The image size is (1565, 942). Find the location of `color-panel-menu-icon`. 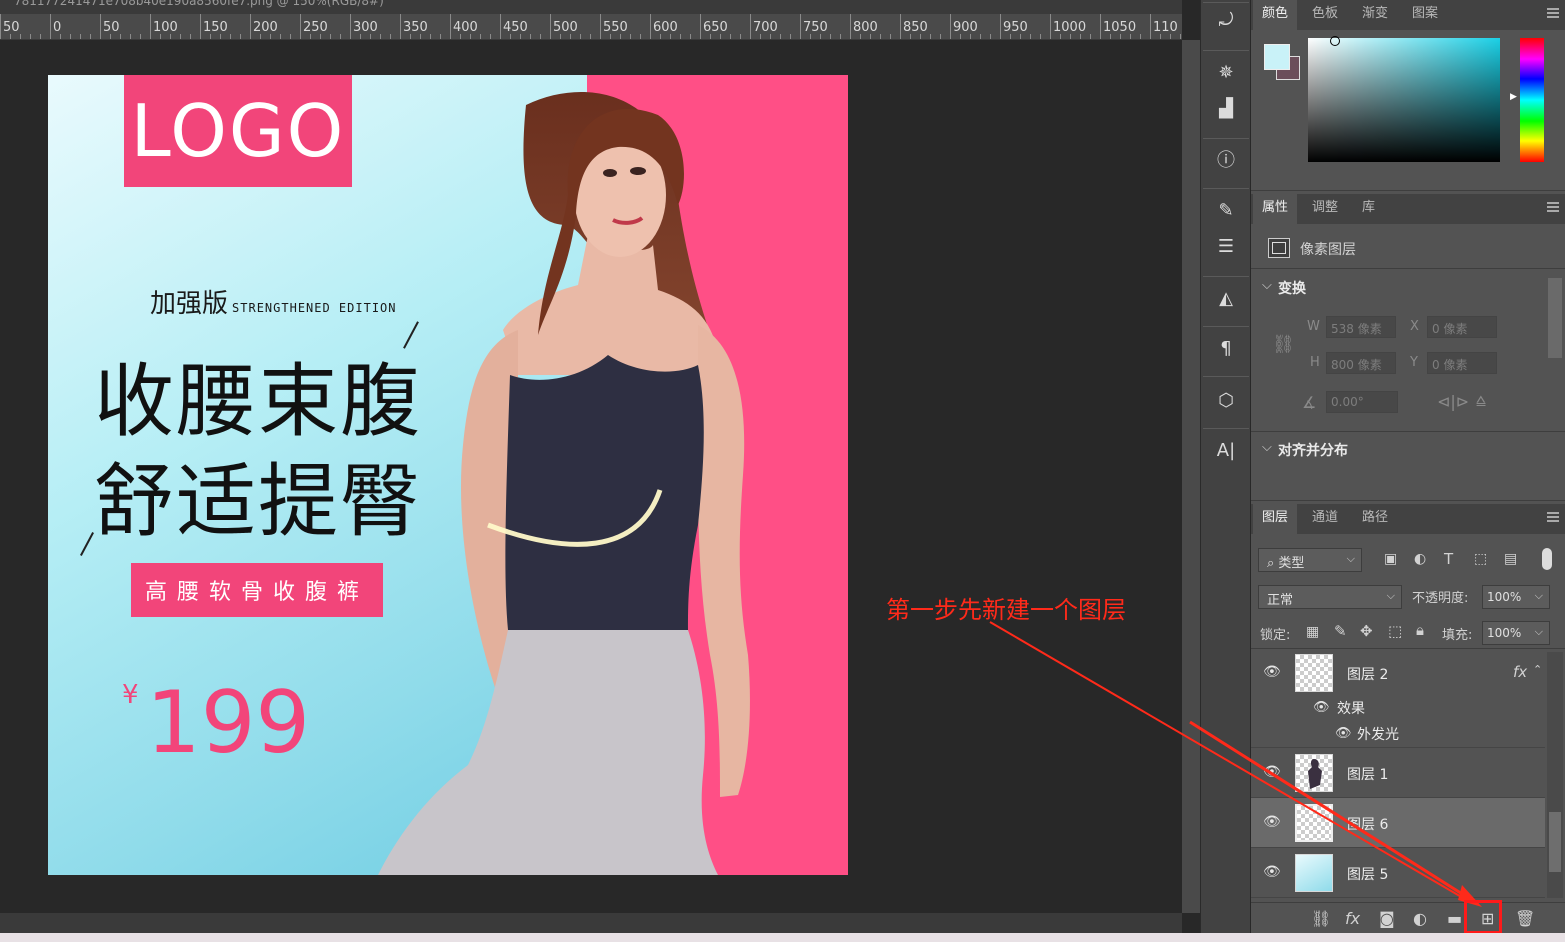

color-panel-menu-icon is located at coordinates (1553, 13).